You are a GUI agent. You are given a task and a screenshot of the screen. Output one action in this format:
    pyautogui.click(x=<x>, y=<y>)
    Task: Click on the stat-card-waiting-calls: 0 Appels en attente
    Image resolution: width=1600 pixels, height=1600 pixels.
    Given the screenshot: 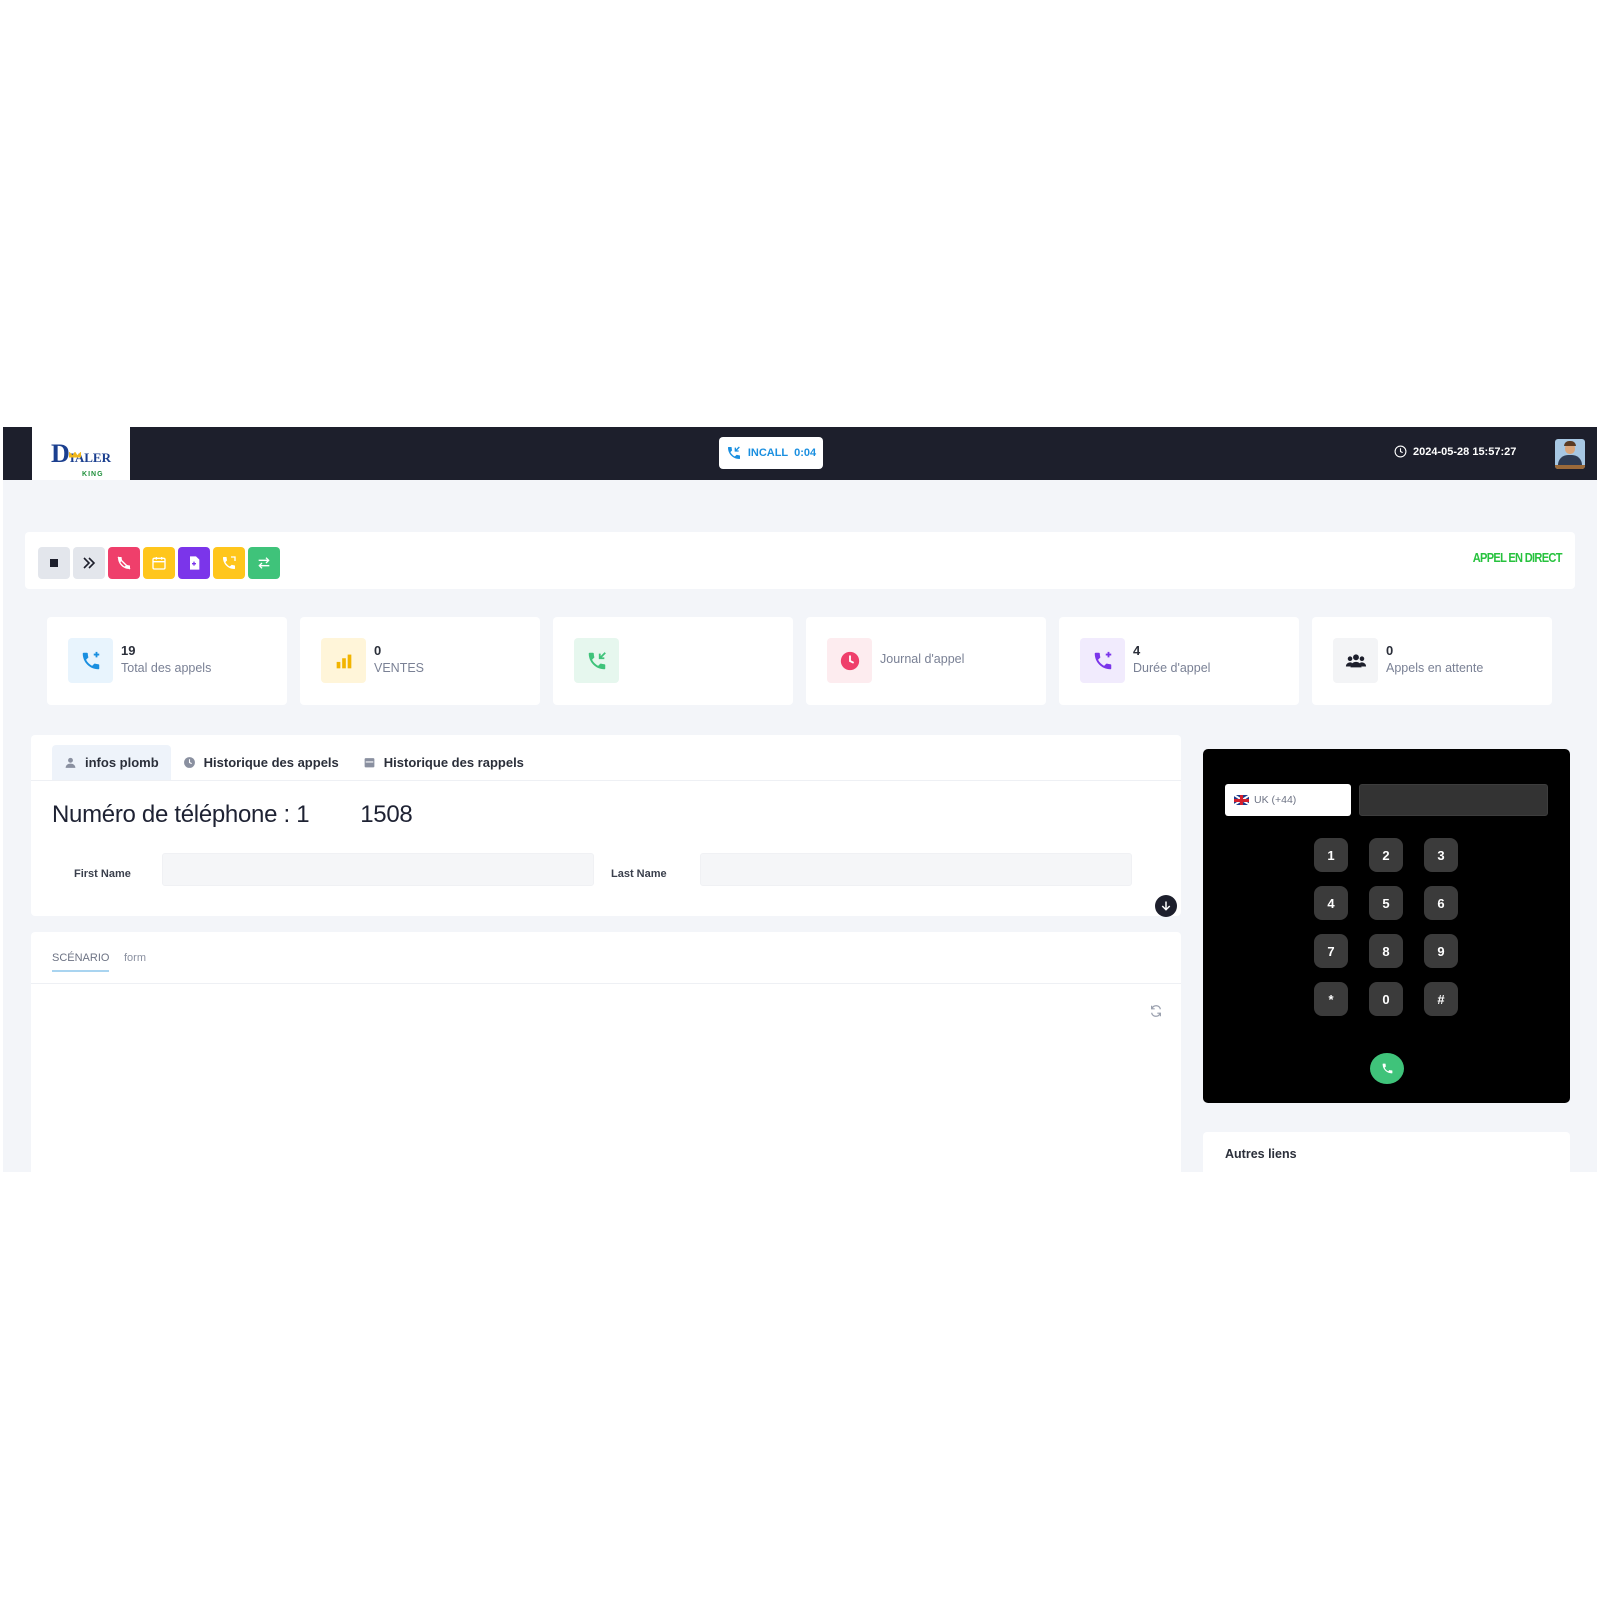 What is the action you would take?
    pyautogui.click(x=1432, y=661)
    